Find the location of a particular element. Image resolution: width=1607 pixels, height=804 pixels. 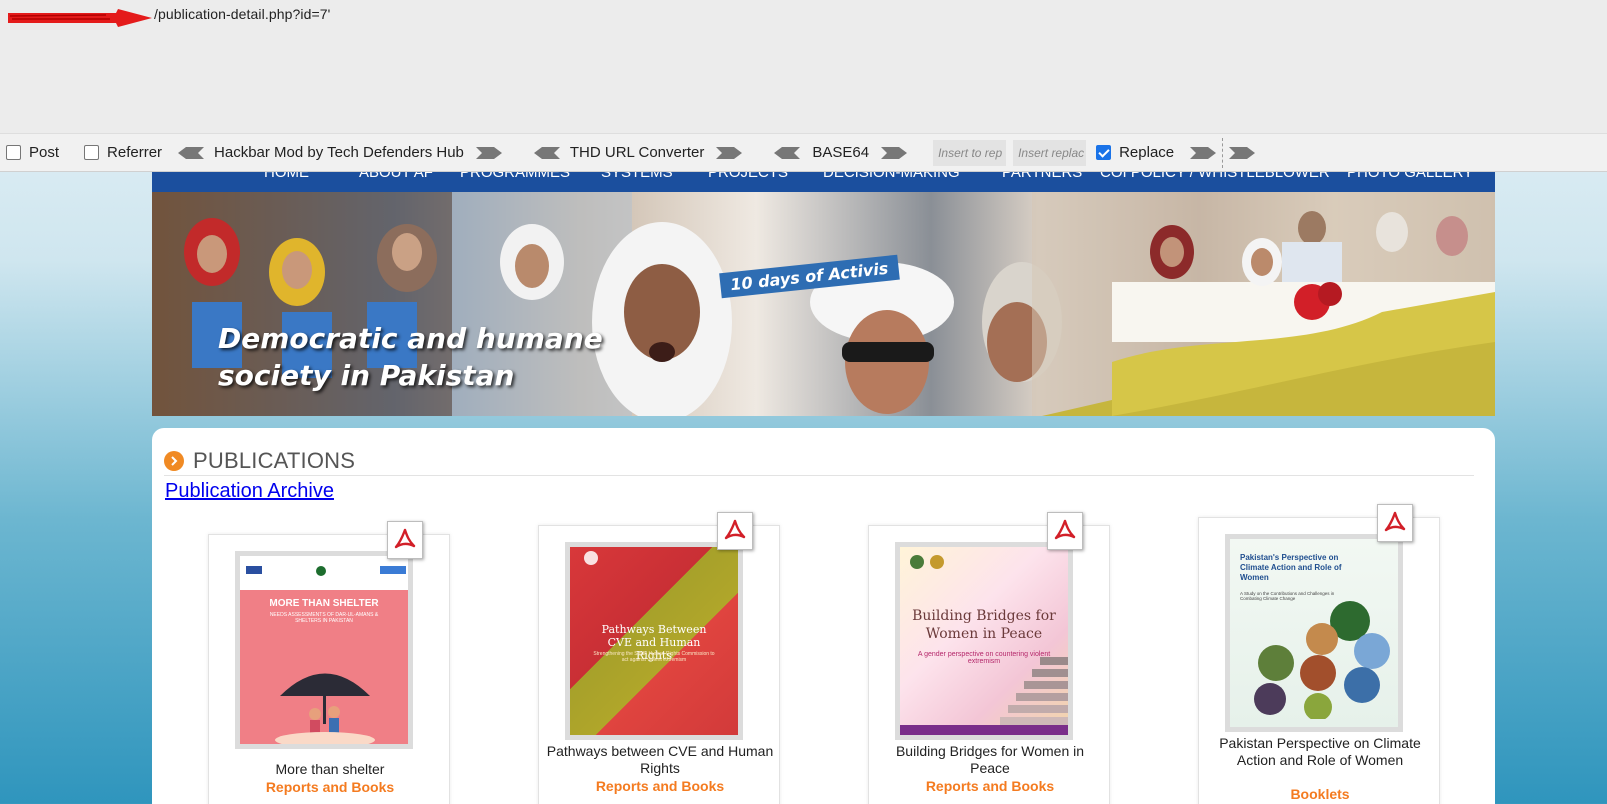

photo-collage is located at coordinates (1322, 660).